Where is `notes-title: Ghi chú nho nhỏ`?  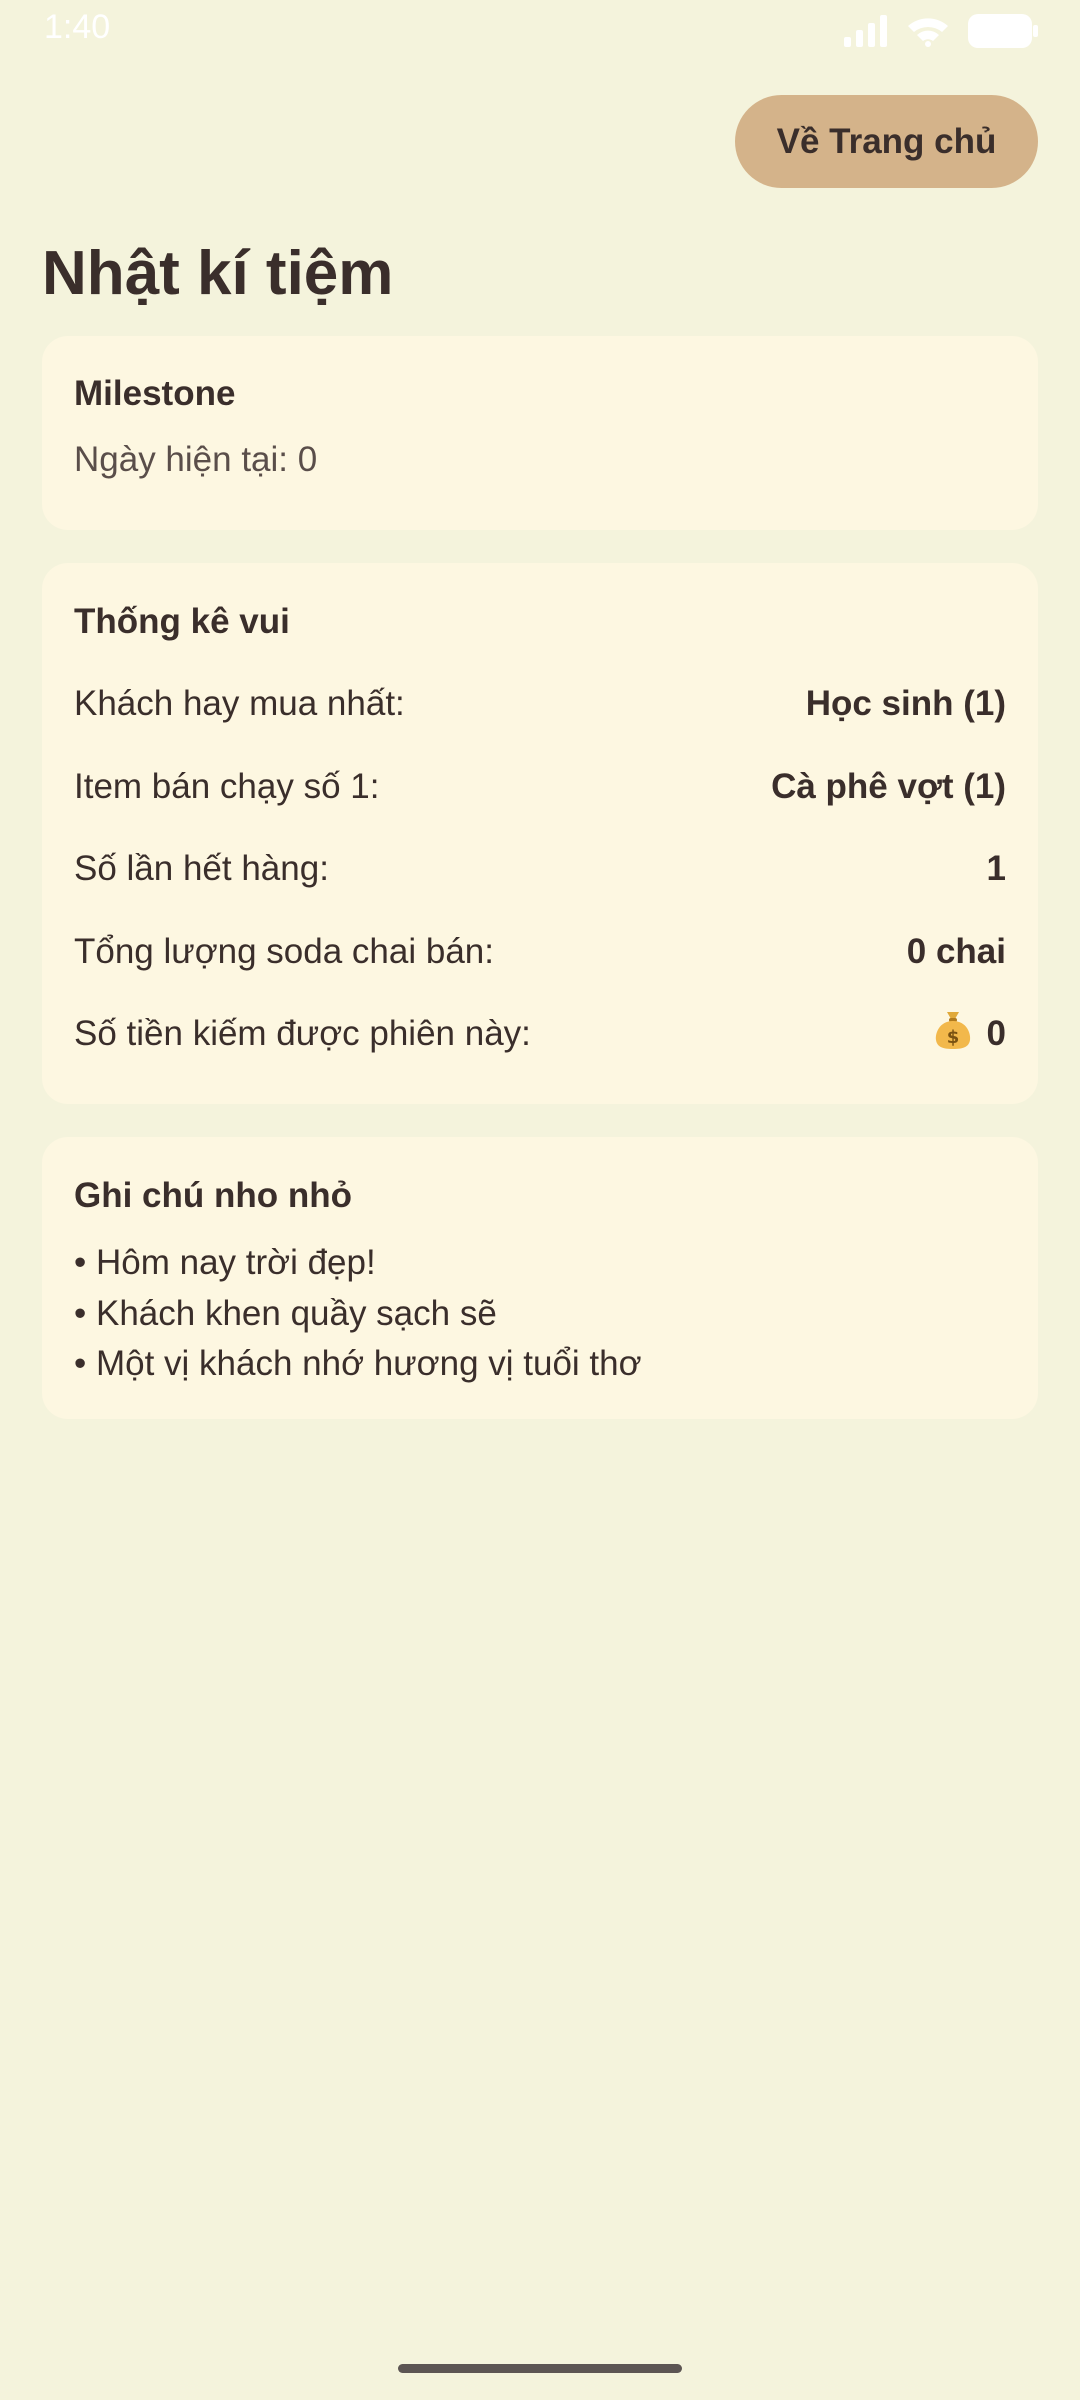 notes-title: Ghi chú nho nhỏ is located at coordinates (213, 1195).